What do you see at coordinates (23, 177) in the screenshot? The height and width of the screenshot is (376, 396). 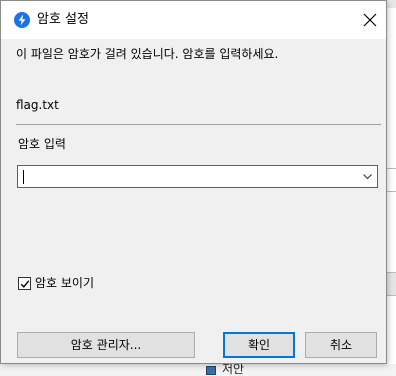 I see `text-caret` at bounding box center [23, 177].